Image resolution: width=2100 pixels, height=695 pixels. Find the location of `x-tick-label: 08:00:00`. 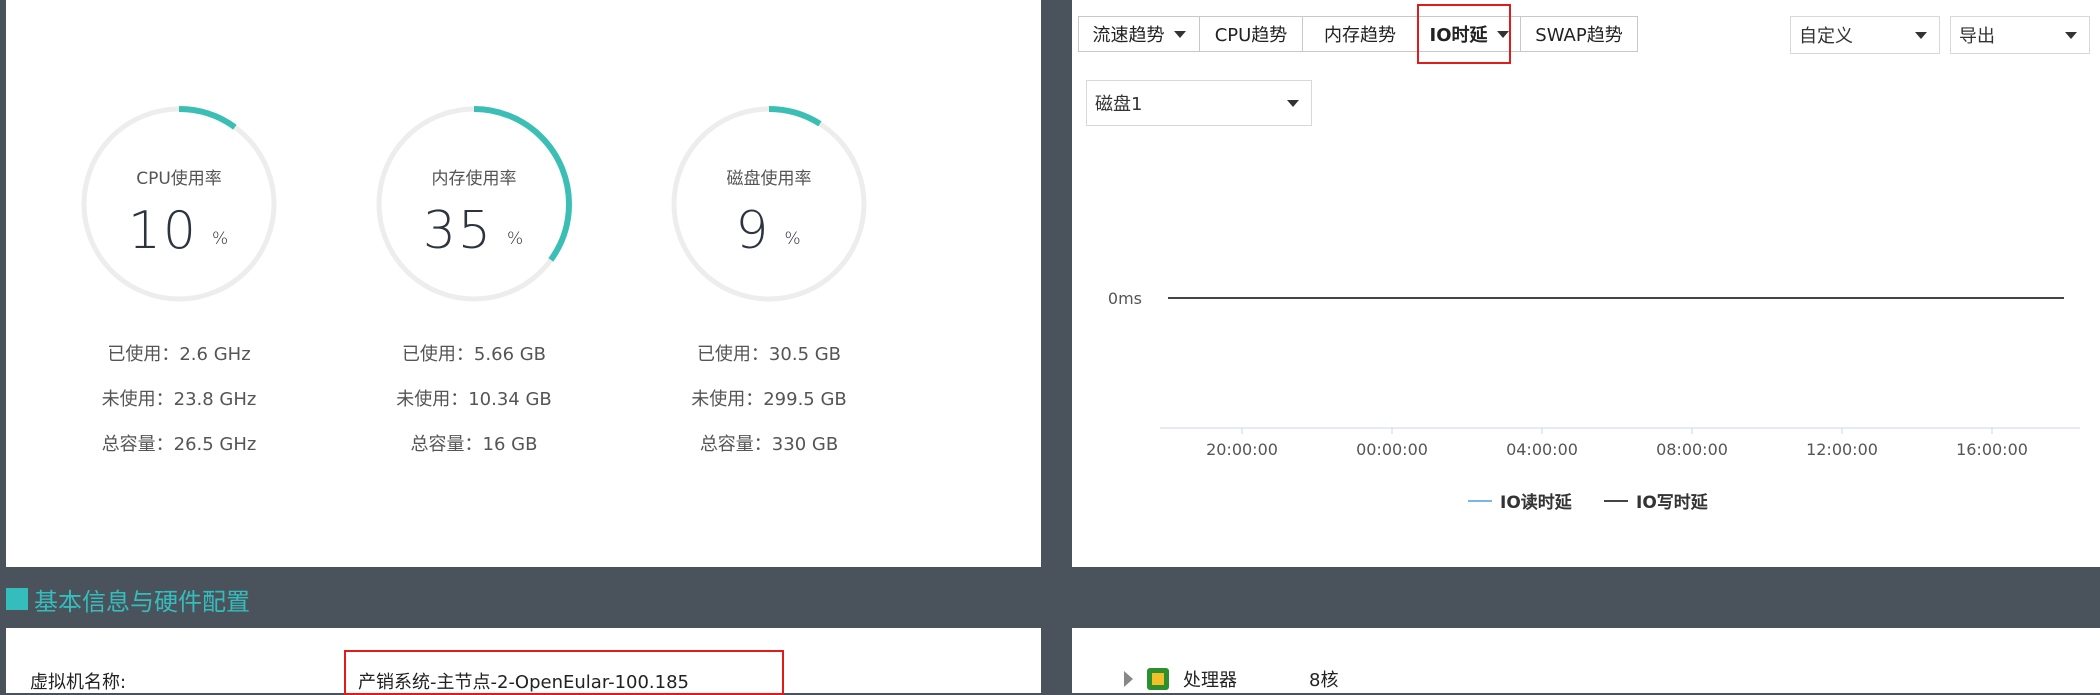

x-tick-label: 08:00:00 is located at coordinates (1692, 449).